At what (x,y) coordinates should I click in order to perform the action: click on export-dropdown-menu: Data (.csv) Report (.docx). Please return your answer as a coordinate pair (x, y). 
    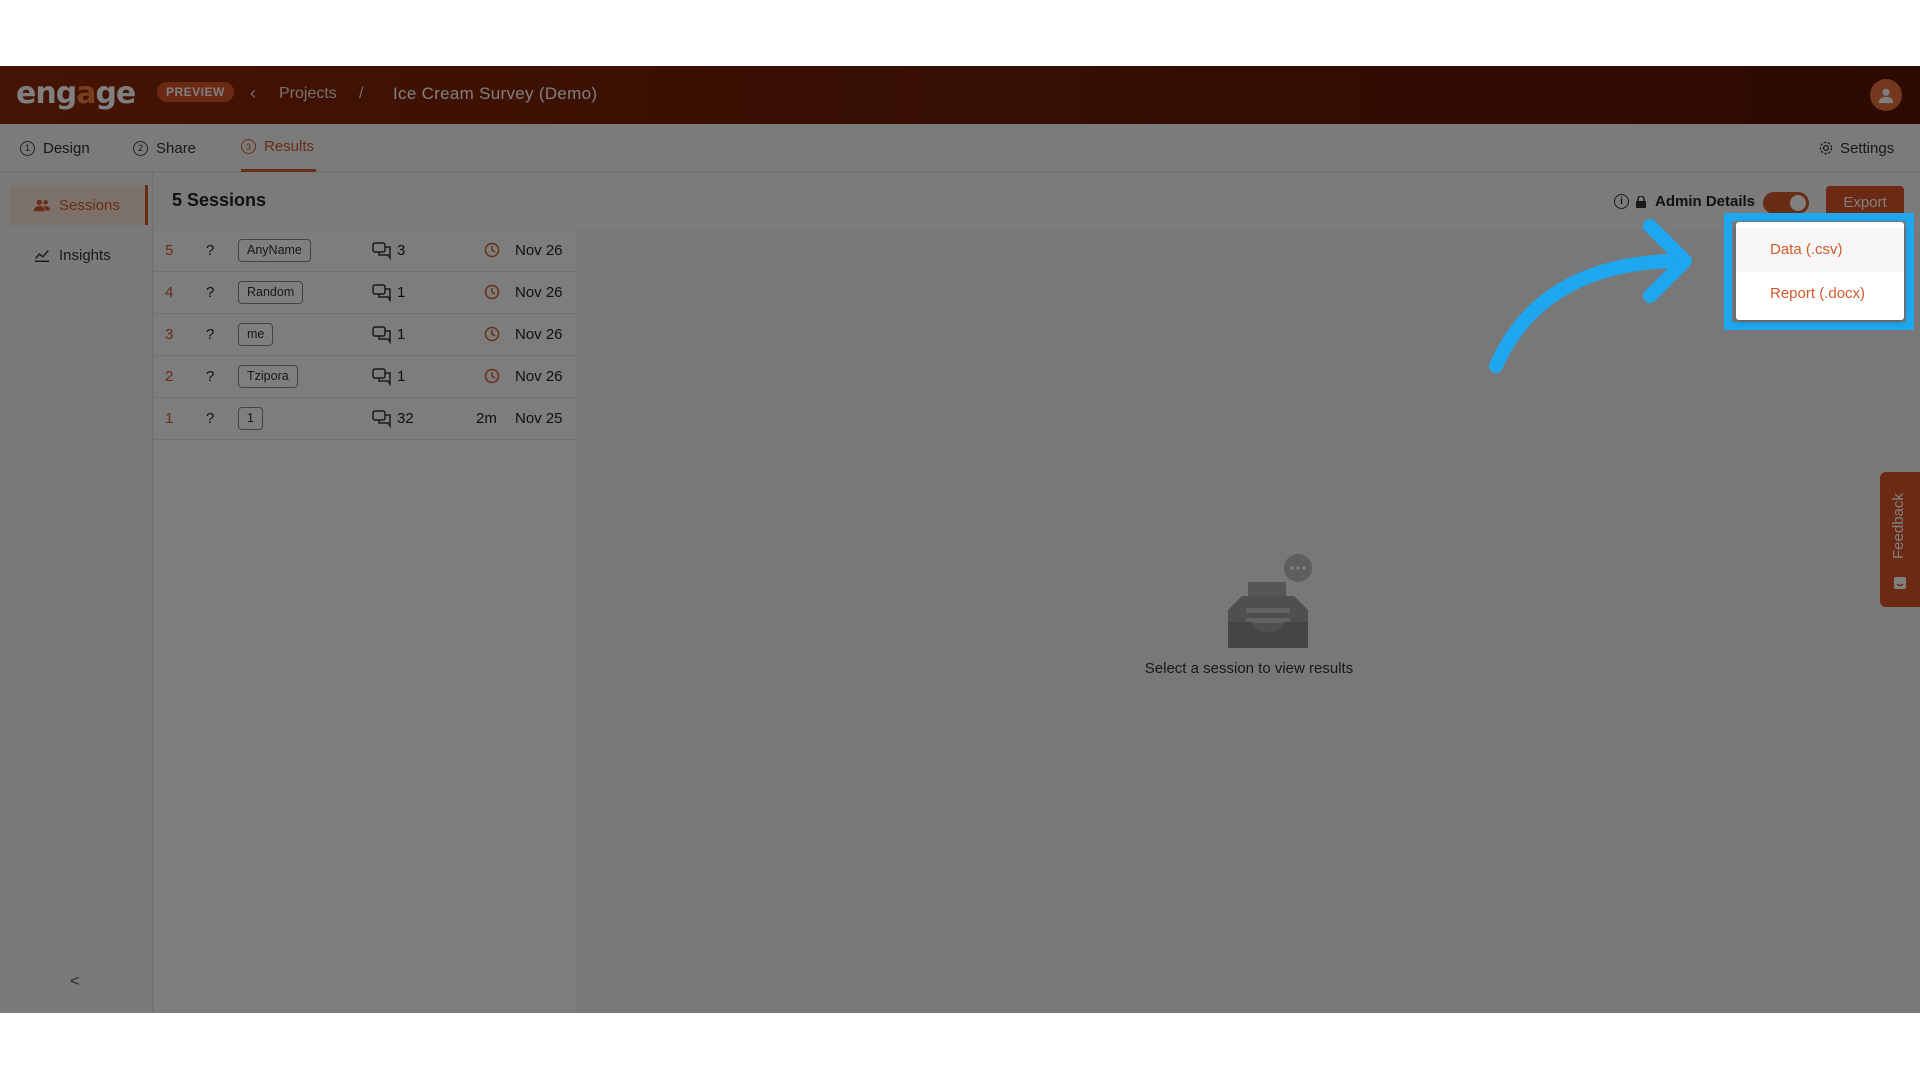
    Looking at the image, I should click on (1820, 271).